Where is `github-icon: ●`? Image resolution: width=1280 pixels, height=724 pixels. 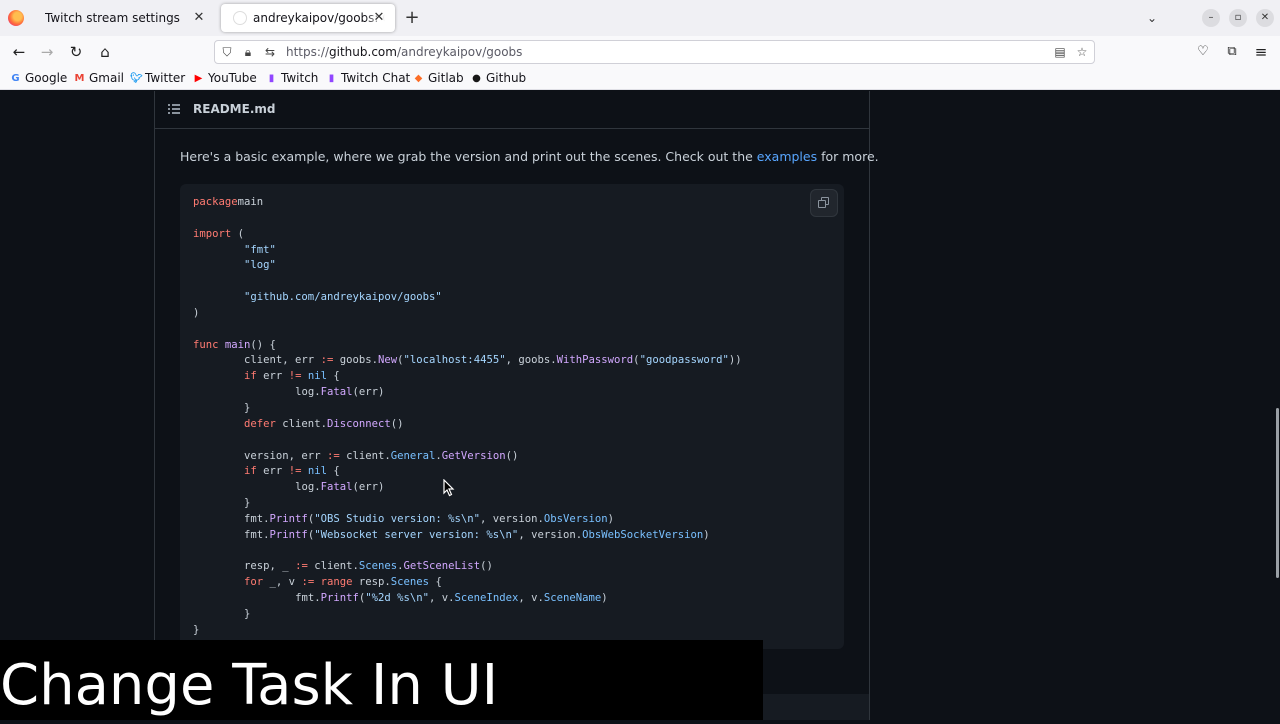 github-icon: ● is located at coordinates (476, 78).